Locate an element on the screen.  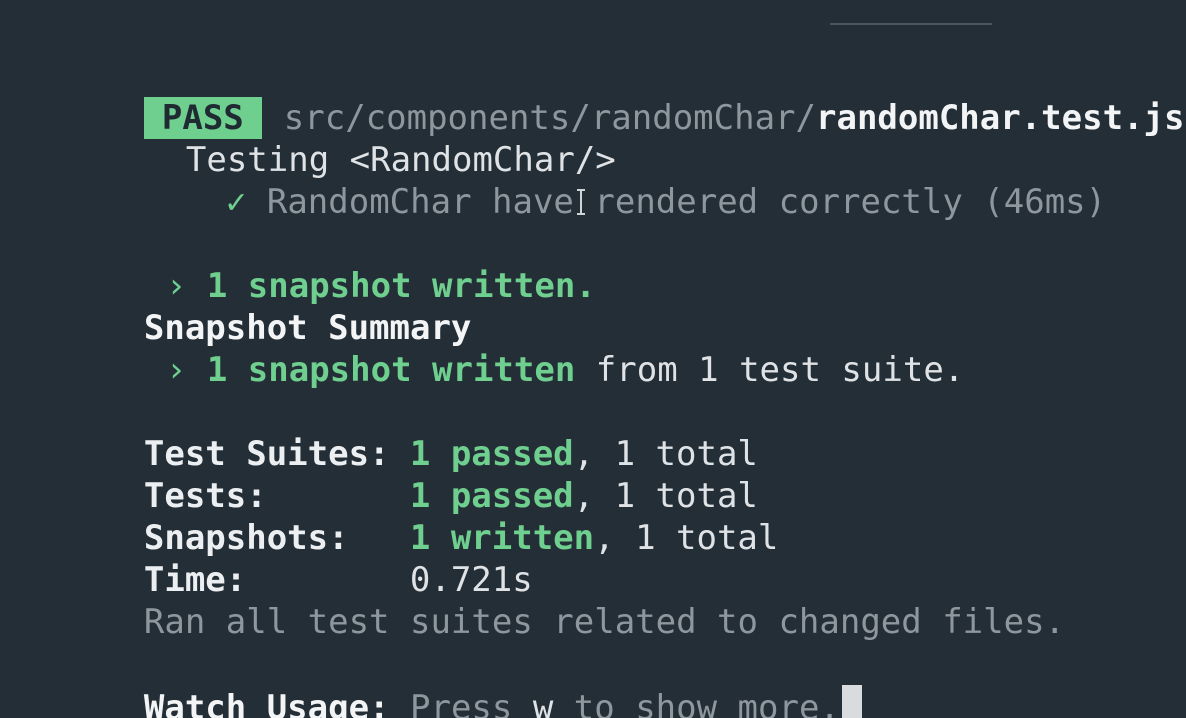
snapshot-summary-line: › 1 snapshot written from 1 test suite. is located at coordinates (524, 348).